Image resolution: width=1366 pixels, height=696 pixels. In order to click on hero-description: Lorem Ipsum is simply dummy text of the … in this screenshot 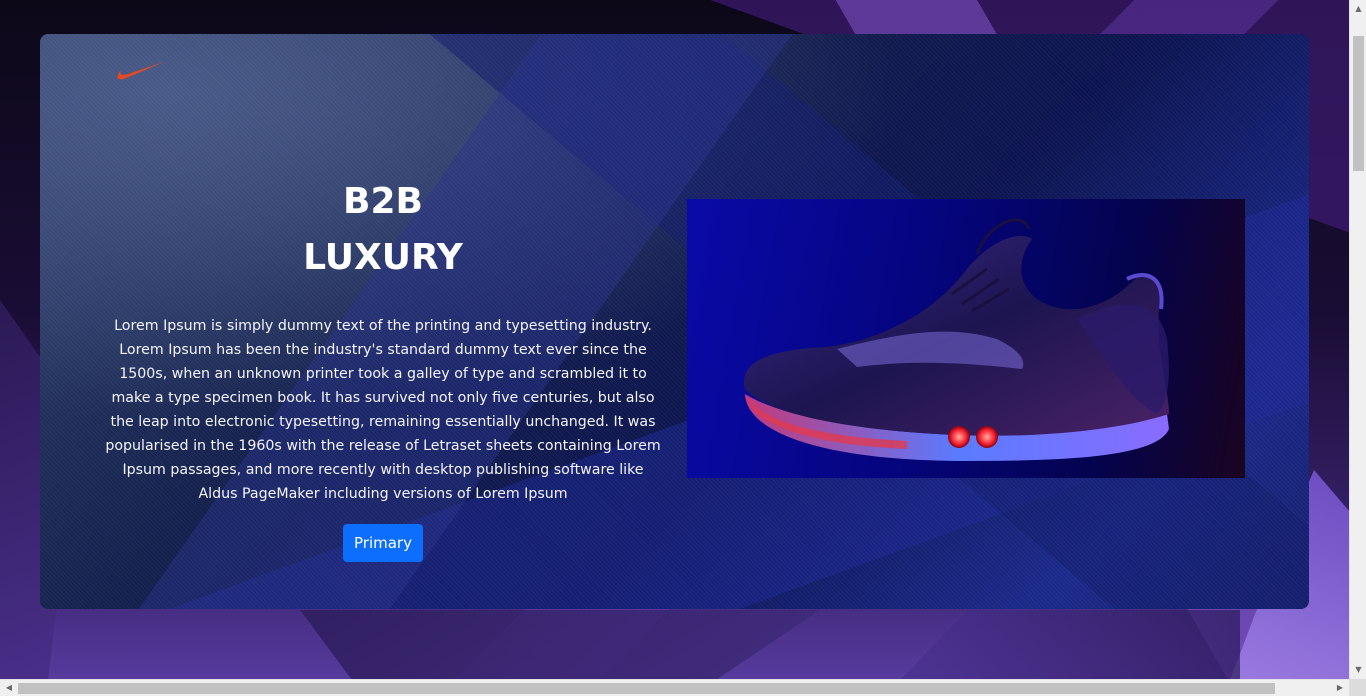, I will do `click(383, 410)`.